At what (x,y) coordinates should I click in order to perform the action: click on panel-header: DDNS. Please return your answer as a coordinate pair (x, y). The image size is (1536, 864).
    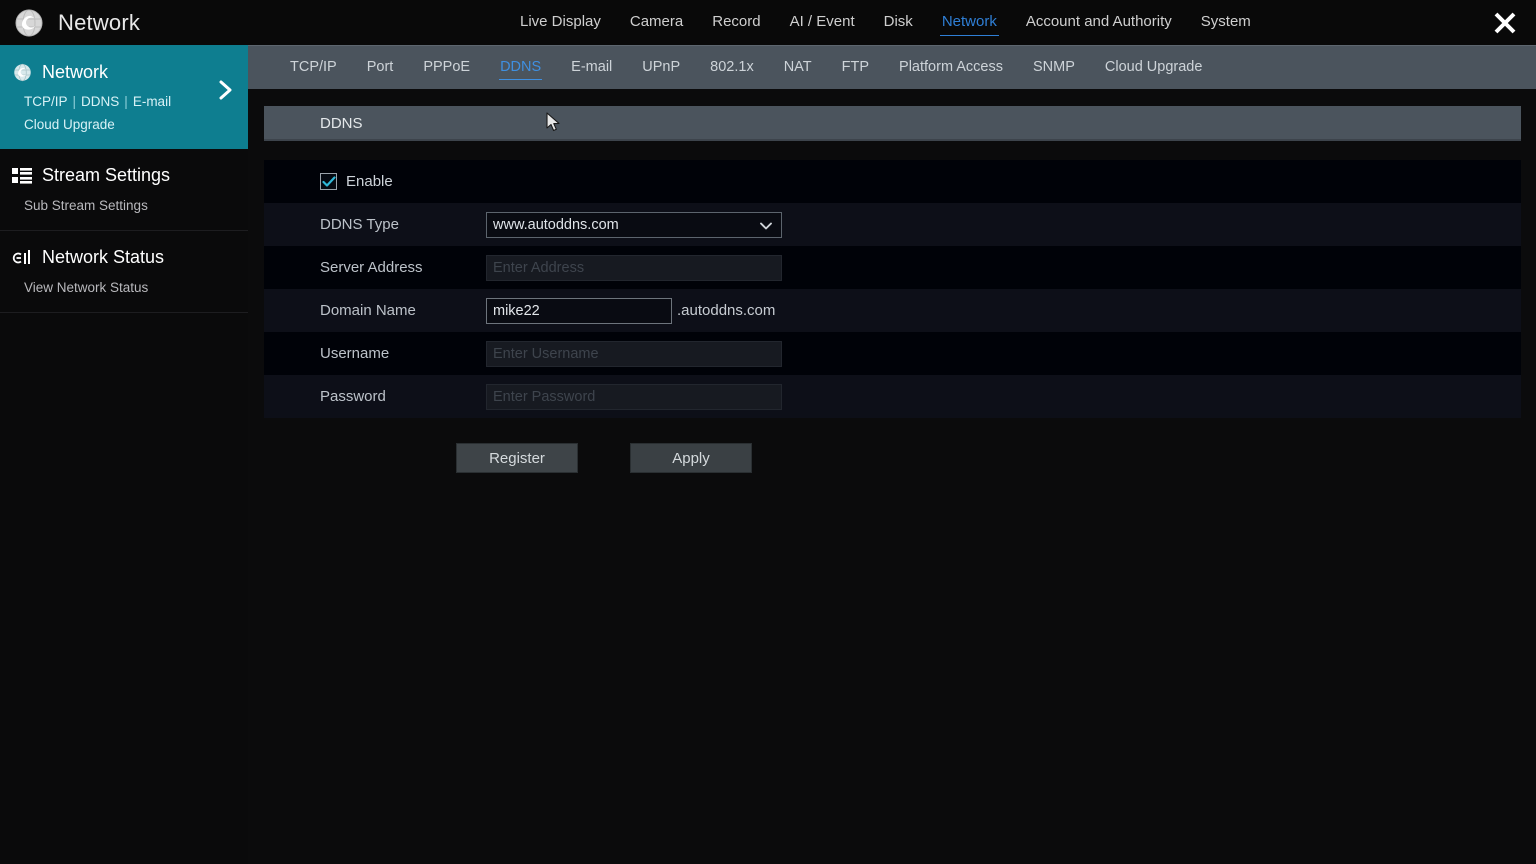
    Looking at the image, I should click on (892, 123).